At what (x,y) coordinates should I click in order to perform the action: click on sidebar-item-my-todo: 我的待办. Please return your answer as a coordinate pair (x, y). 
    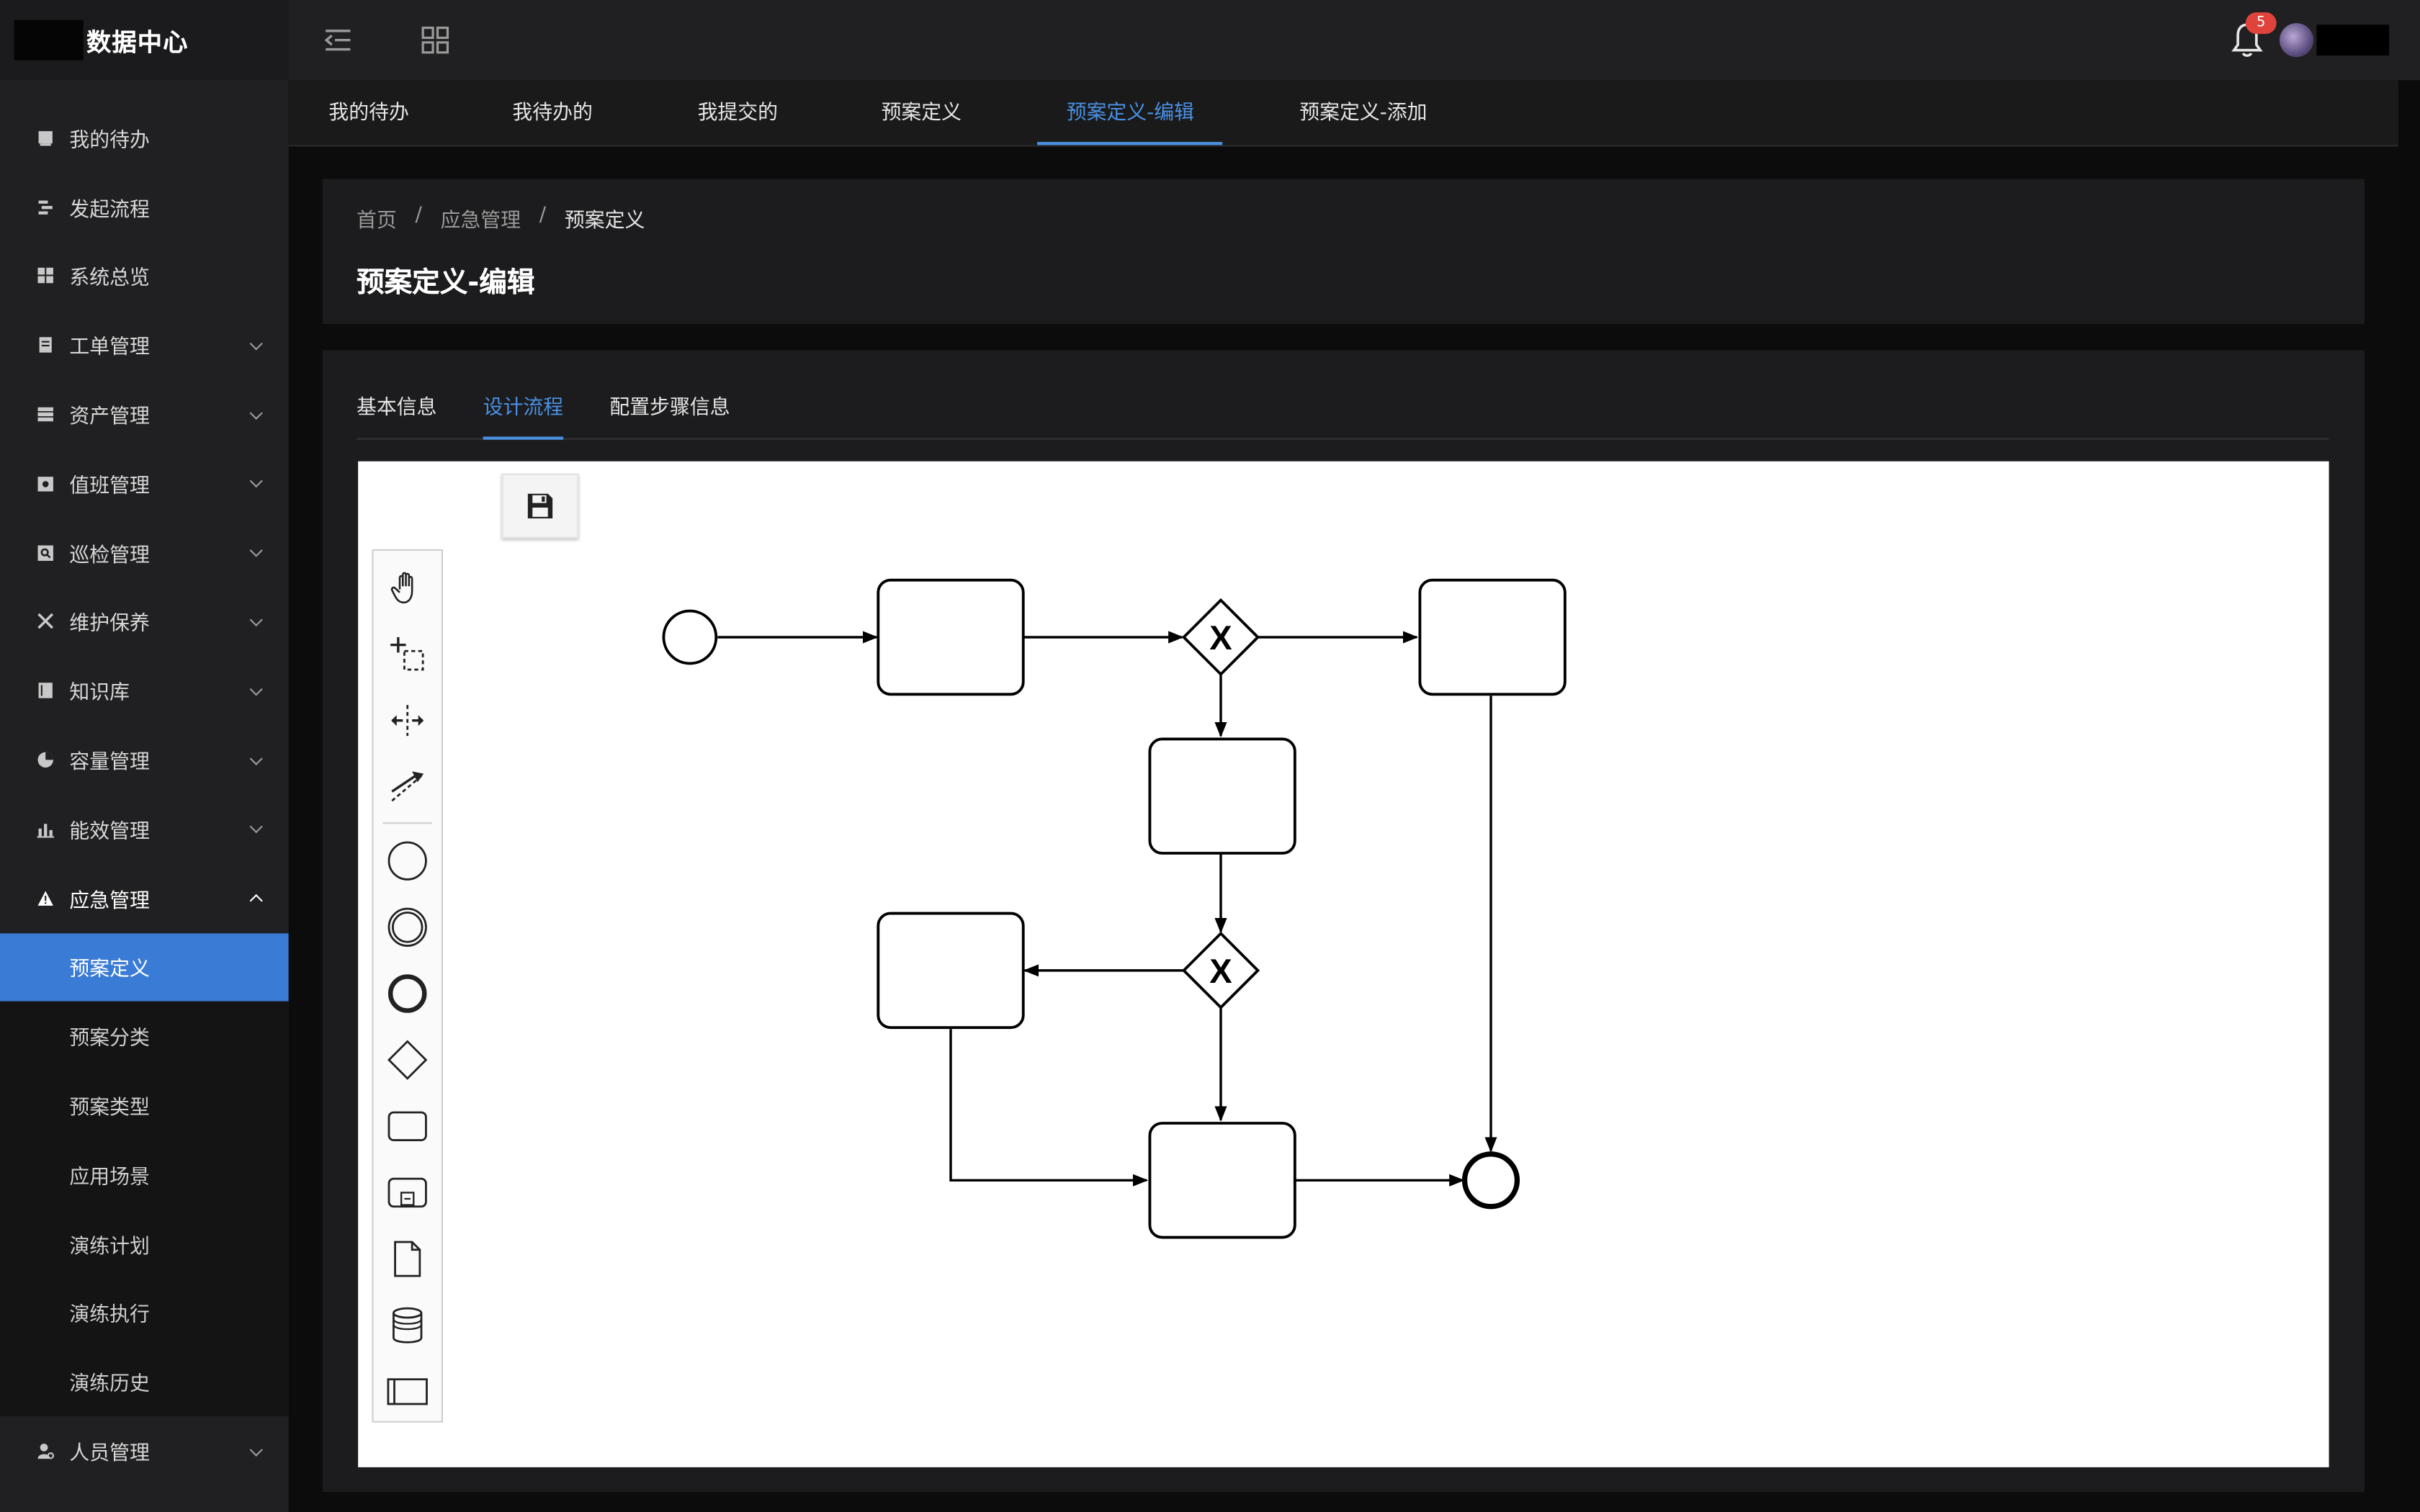
    Looking at the image, I should click on (144, 138).